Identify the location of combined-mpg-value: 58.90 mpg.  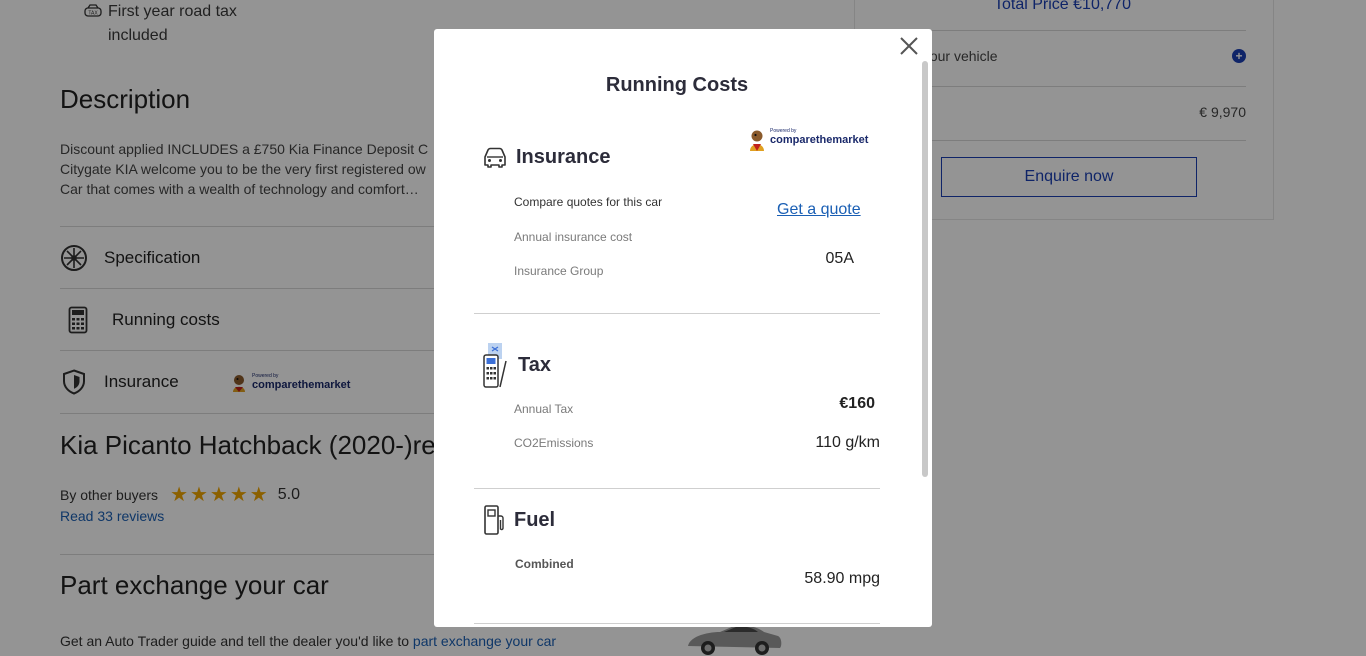
(842, 578).